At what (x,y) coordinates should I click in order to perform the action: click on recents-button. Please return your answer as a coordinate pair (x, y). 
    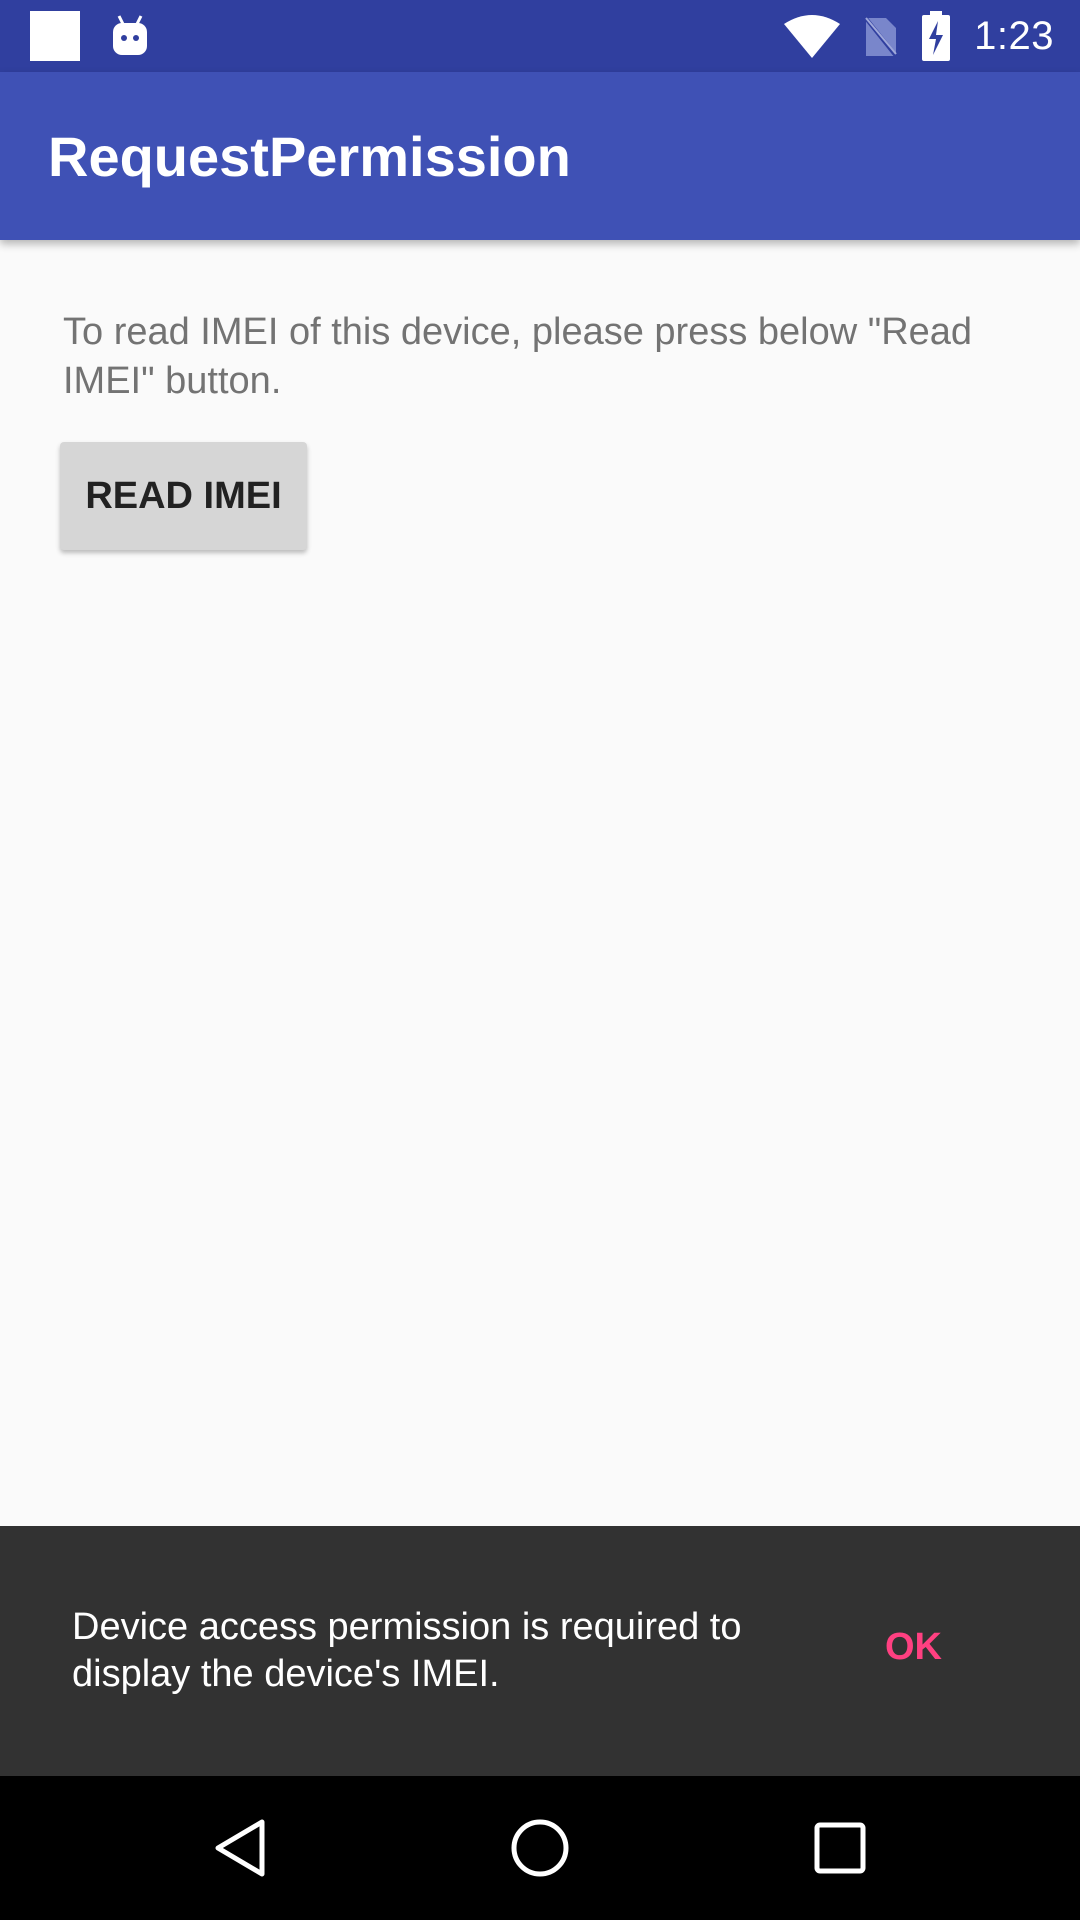
    Looking at the image, I should click on (840, 1848).